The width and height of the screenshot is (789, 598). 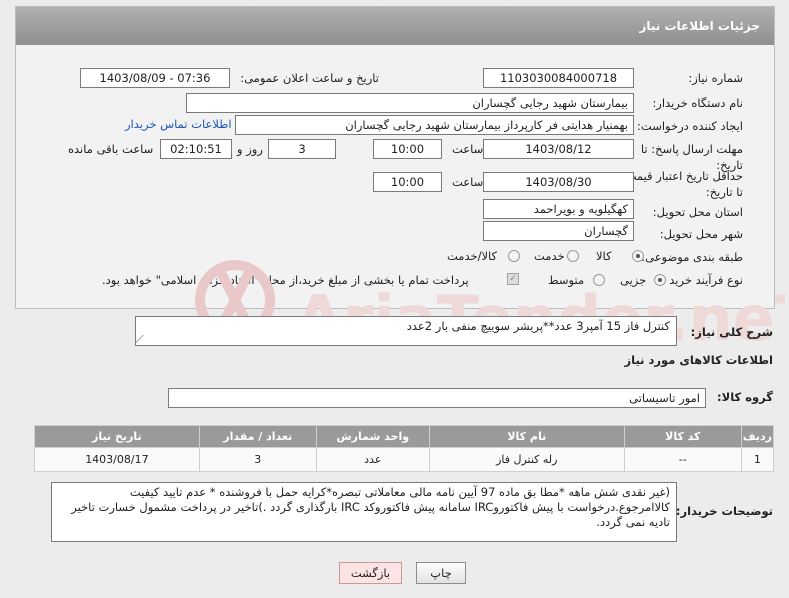 I want to click on back-button: بازگشت, so click(x=370, y=573).